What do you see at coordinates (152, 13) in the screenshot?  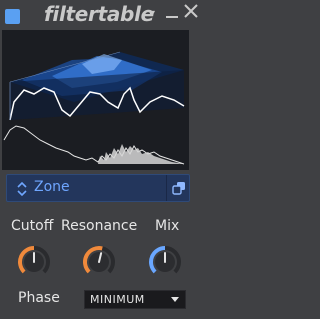 I see `title-dropdown-icon: ▾` at bounding box center [152, 13].